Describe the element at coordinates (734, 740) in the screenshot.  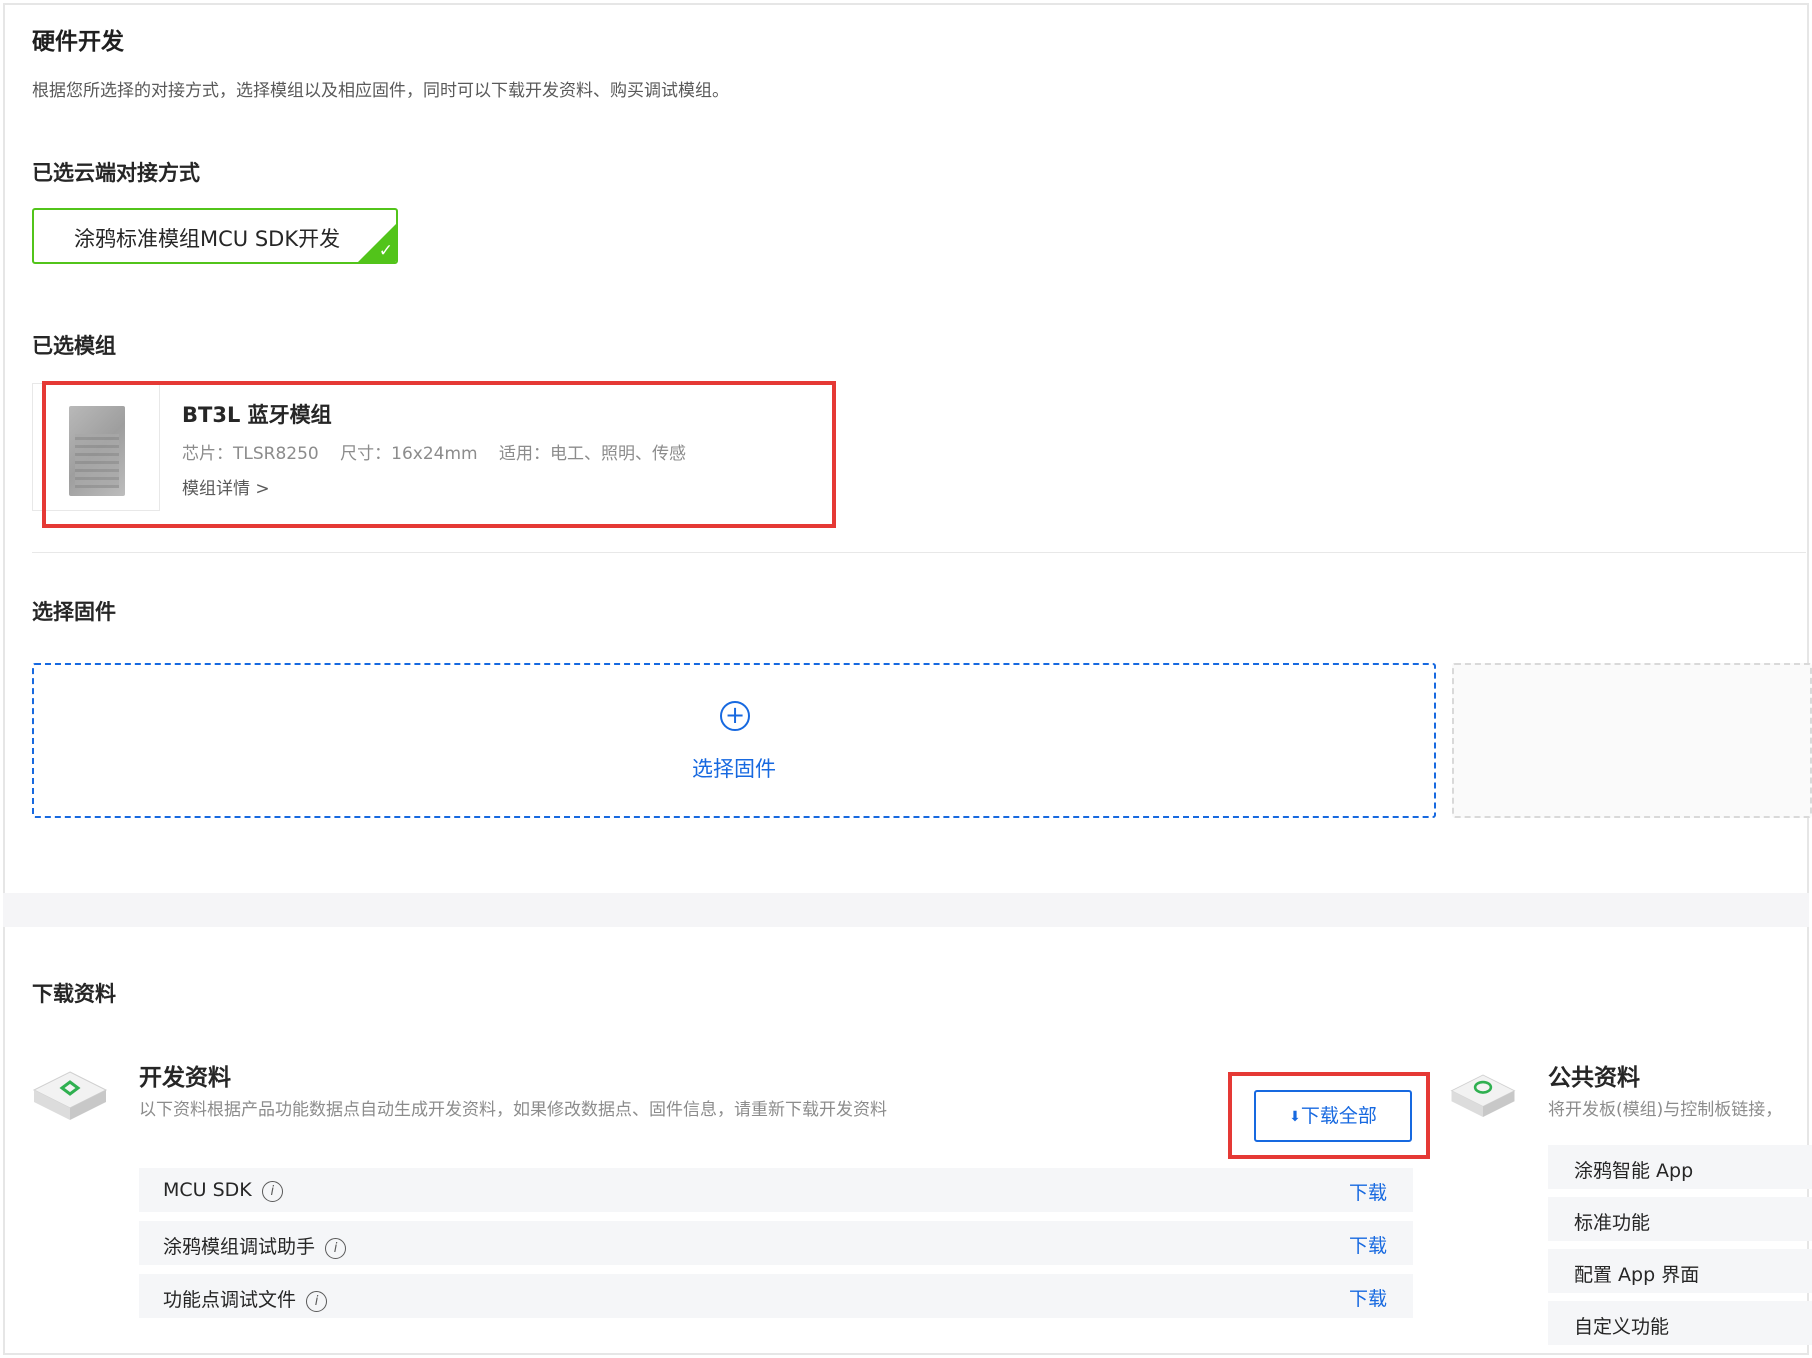
I see `select-firmware-button: + 选择固件` at that location.